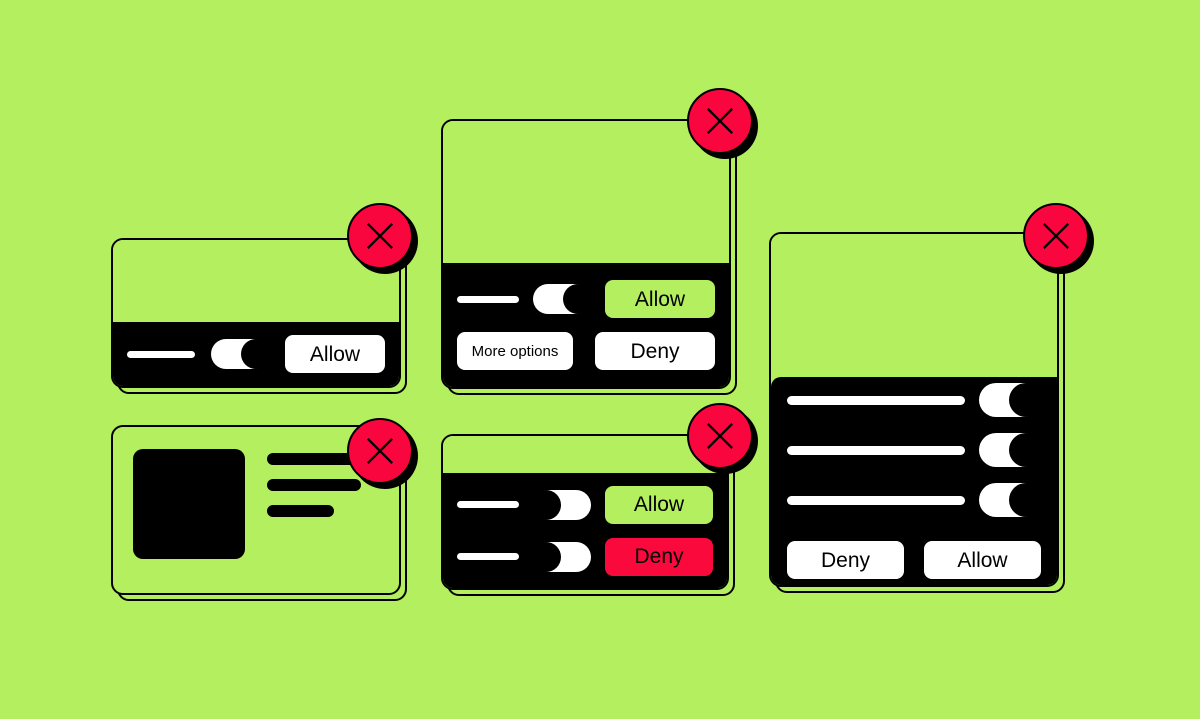 This screenshot has width=1200, height=719. Describe the element at coordinates (586, 351) in the screenshot. I see `button-row: More options Deny` at that location.